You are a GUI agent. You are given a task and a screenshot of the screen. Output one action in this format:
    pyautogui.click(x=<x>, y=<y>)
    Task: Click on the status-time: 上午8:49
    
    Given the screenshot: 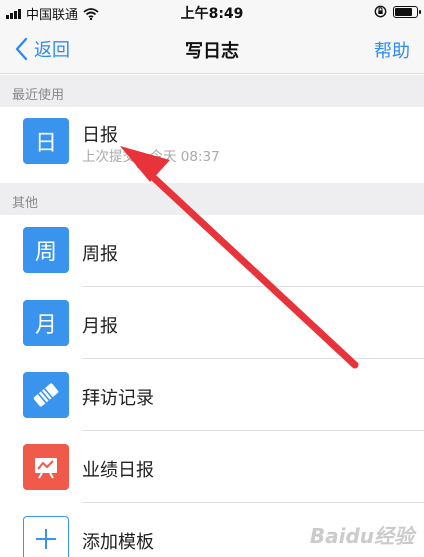 What is the action you would take?
    pyautogui.click(x=212, y=14)
    